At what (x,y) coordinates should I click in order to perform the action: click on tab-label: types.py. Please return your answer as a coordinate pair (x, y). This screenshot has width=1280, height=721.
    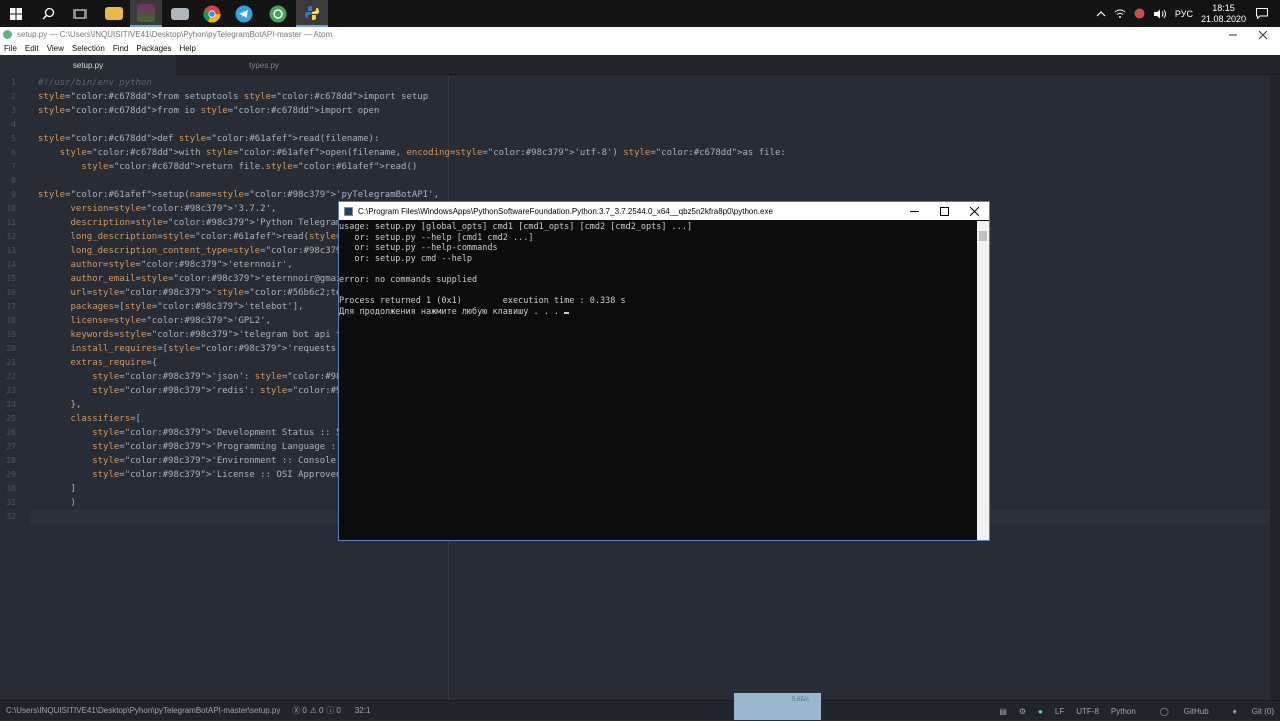
    Looking at the image, I should click on (264, 65).